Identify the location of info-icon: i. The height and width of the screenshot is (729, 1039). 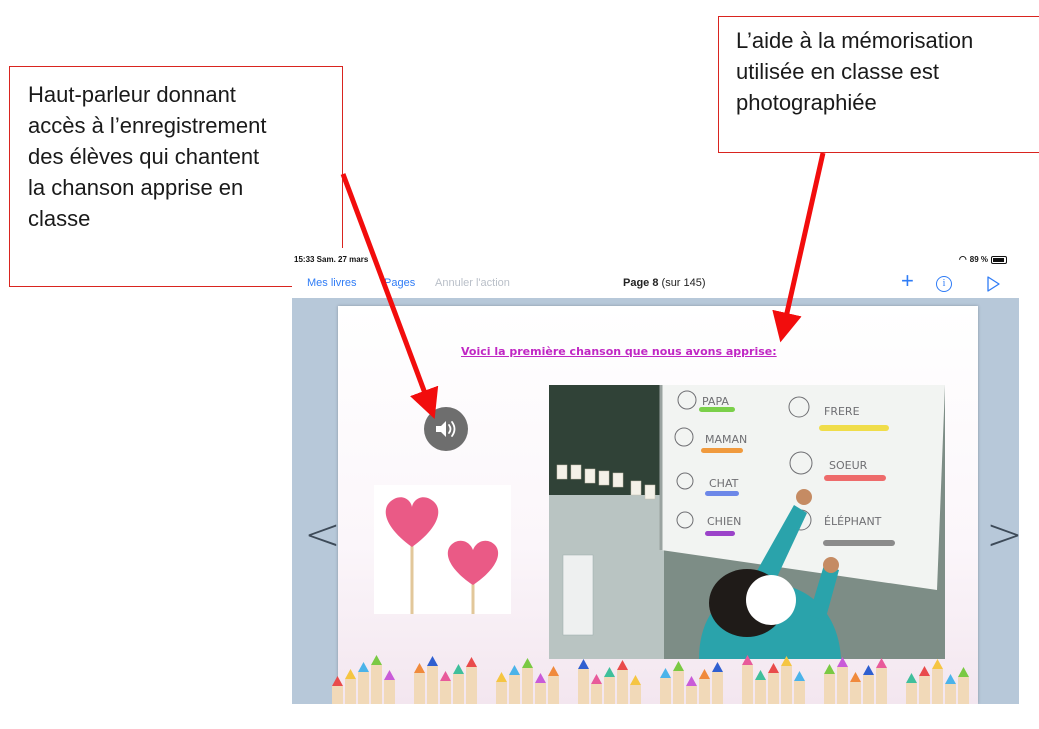
(944, 284).